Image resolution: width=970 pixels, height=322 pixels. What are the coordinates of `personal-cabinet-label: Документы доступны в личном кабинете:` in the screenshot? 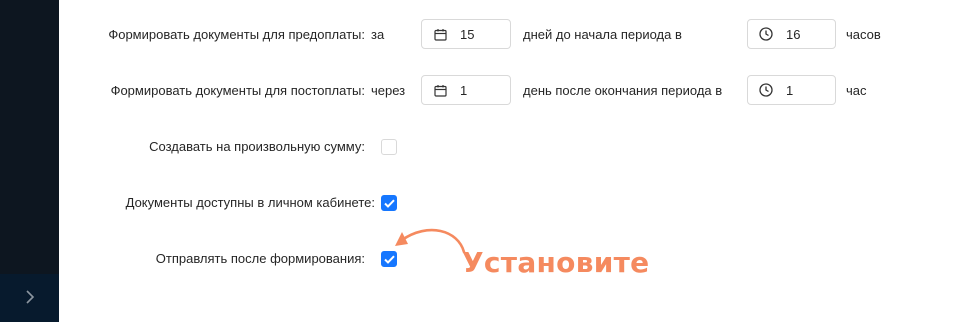 It's located at (250, 202).